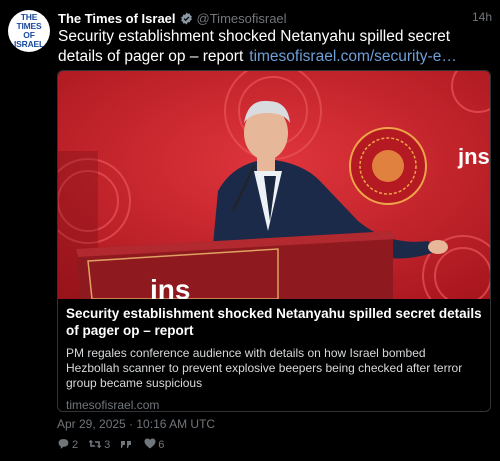 This screenshot has width=500, height=461. Describe the element at coordinates (482, 17) in the screenshot. I see `tweet-age: 14h` at that location.